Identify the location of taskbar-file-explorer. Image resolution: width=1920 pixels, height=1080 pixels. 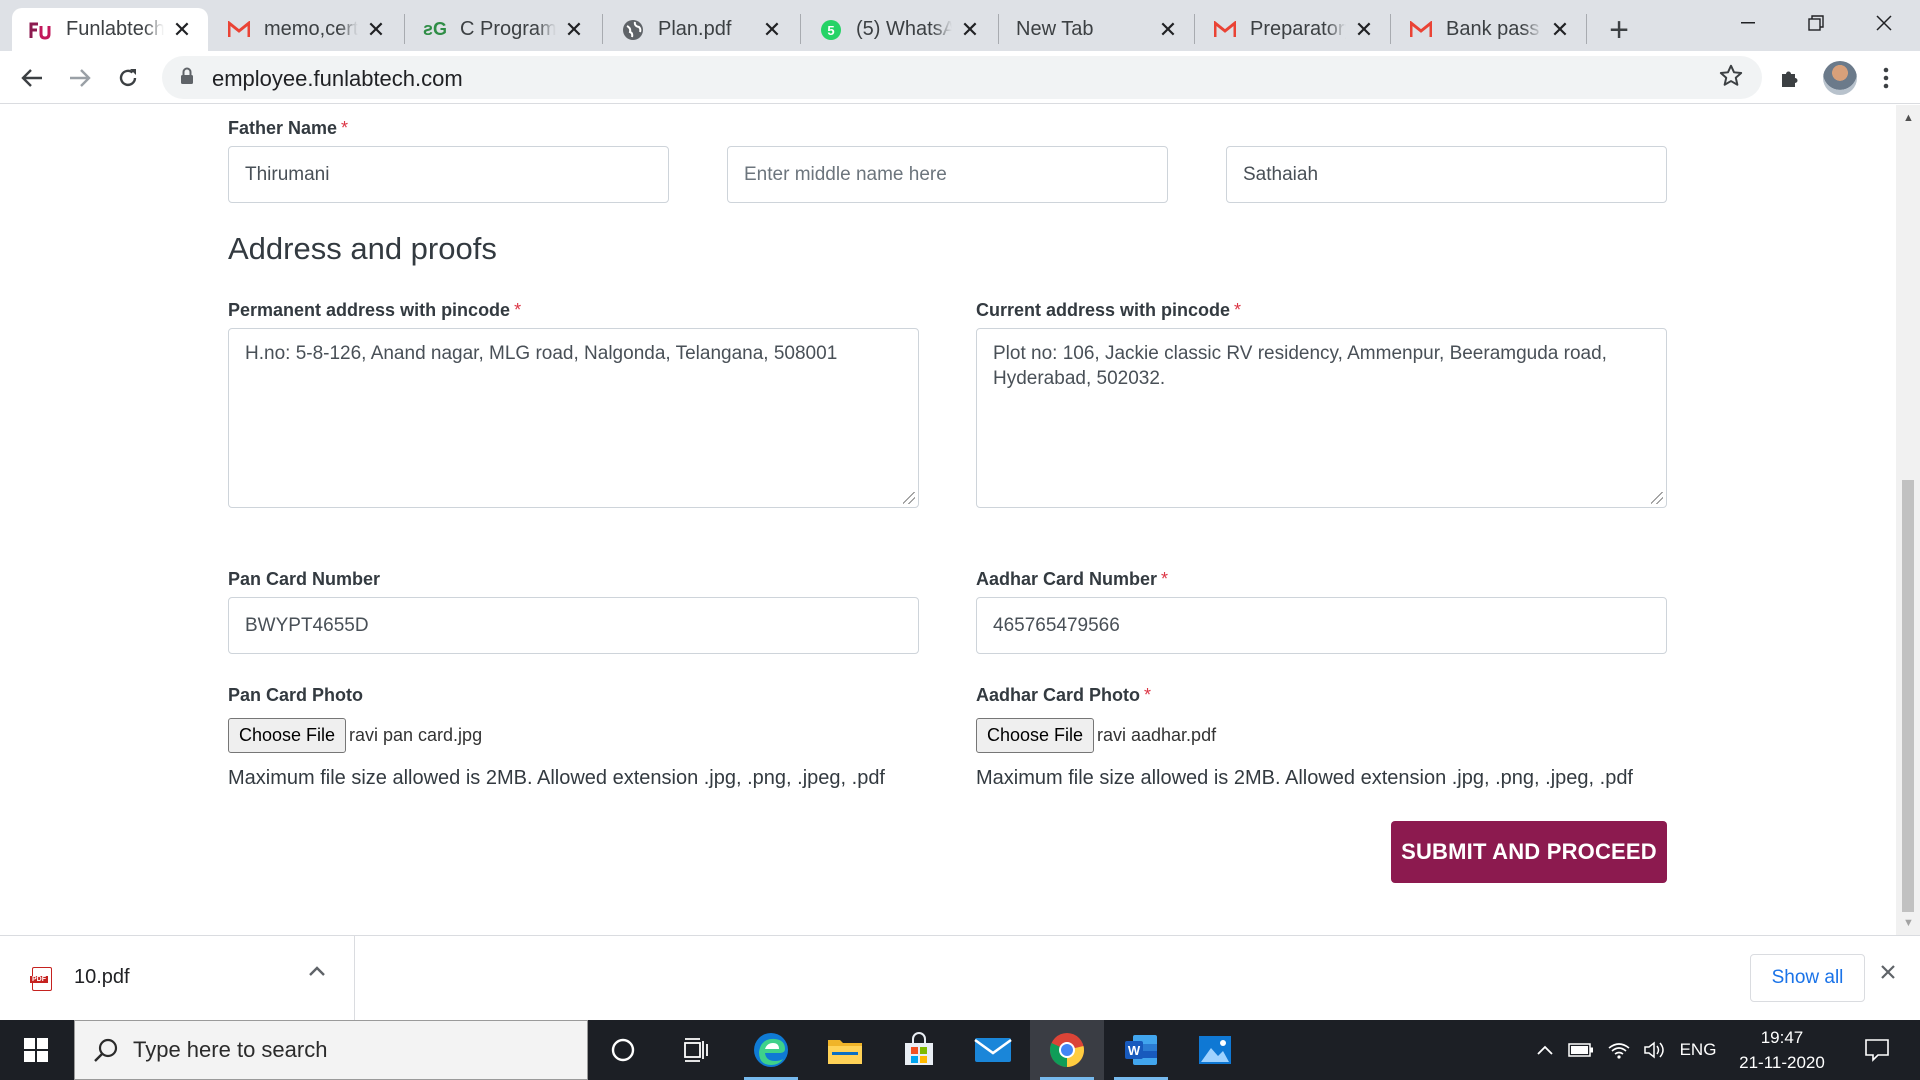
(845, 1050).